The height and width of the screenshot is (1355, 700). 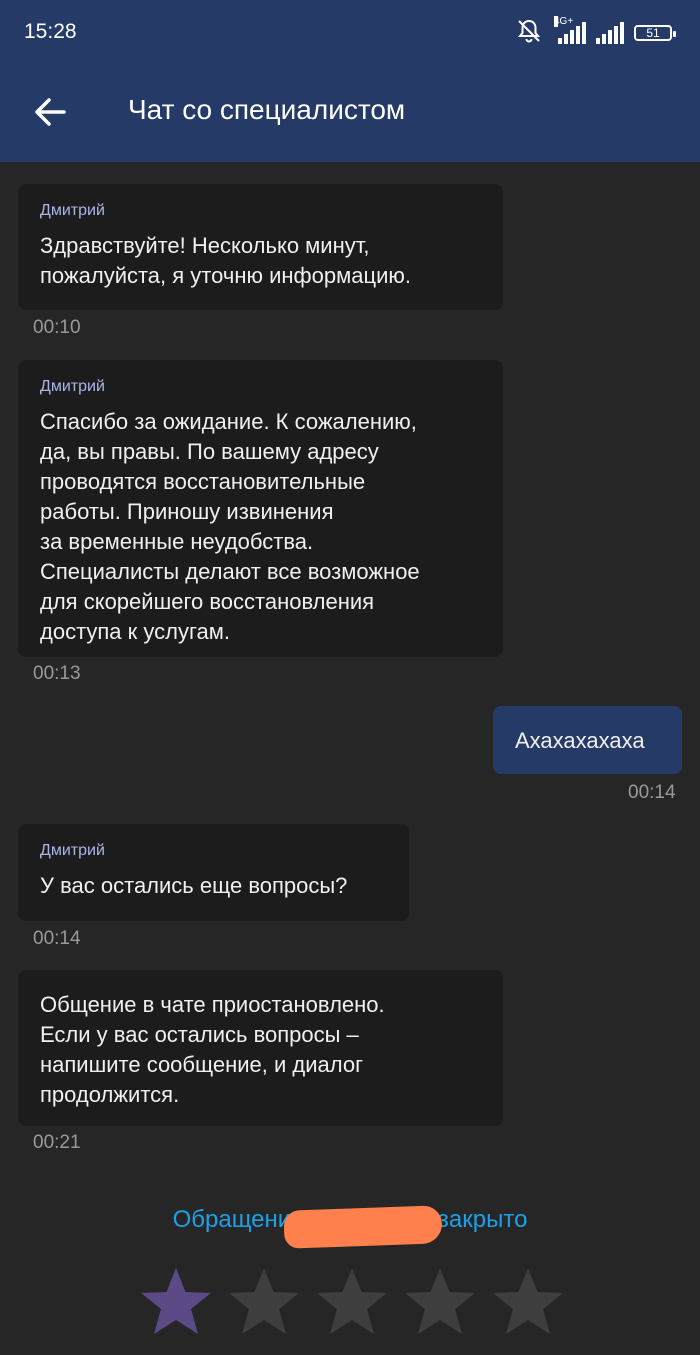 I want to click on status-time: 15:28, so click(x=50, y=31).